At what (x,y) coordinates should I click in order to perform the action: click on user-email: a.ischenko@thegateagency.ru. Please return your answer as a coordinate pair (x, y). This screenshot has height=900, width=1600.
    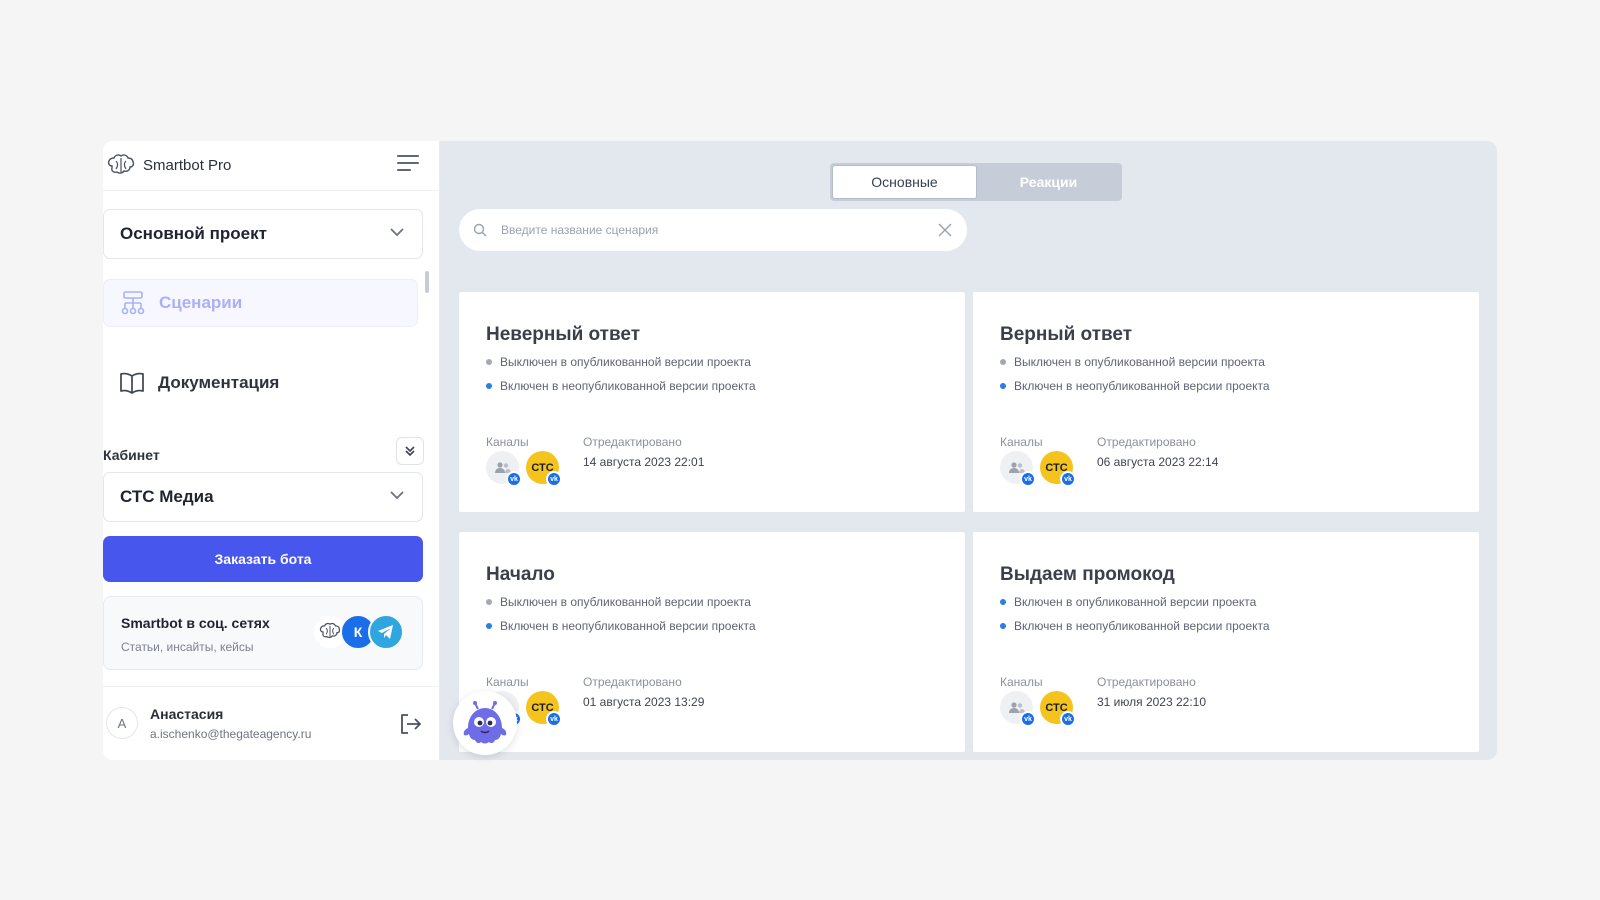
    Looking at the image, I should click on (231, 734).